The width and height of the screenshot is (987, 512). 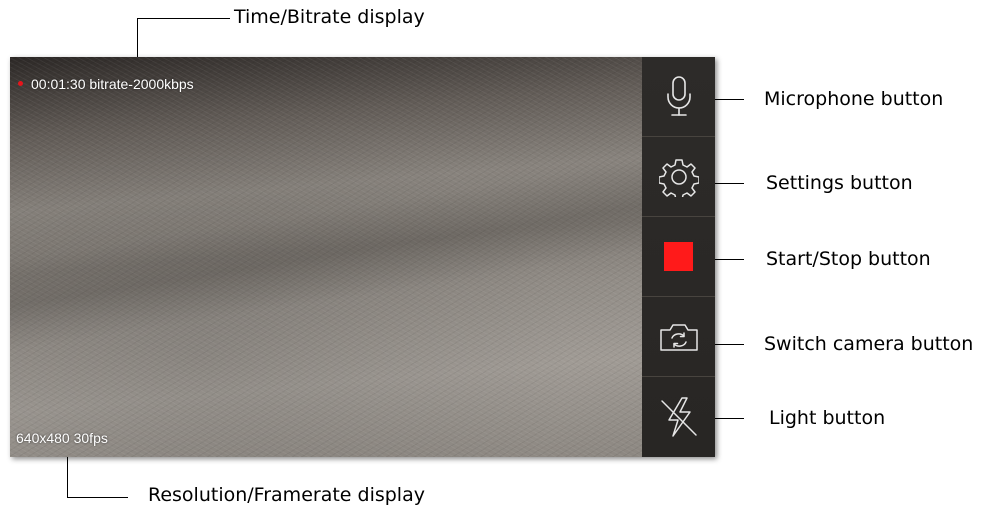 I want to click on switch-camera-button, so click(x=678, y=337).